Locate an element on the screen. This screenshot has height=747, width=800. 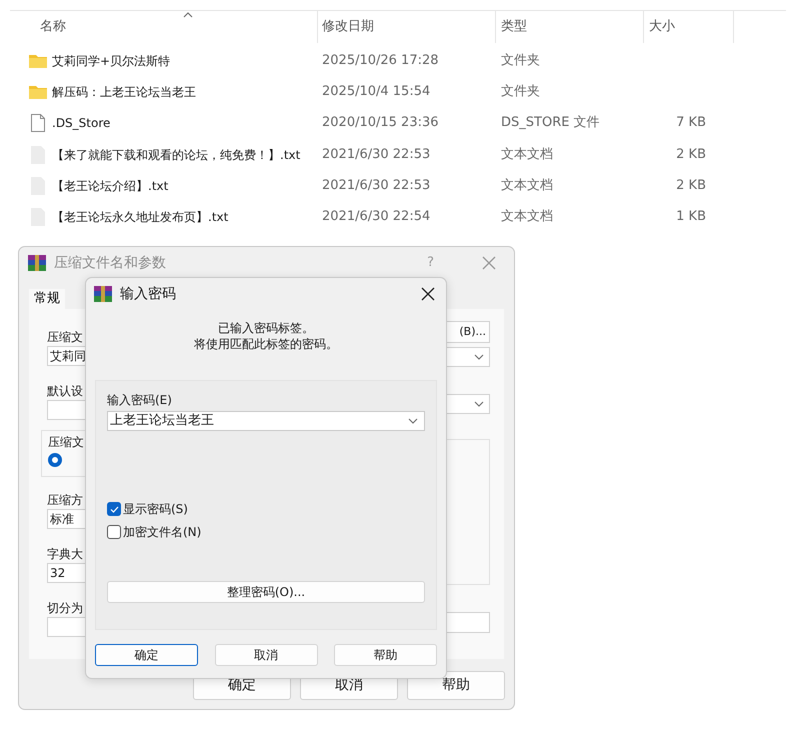
input-field: 艾莉同 is located at coordinates (66, 356).